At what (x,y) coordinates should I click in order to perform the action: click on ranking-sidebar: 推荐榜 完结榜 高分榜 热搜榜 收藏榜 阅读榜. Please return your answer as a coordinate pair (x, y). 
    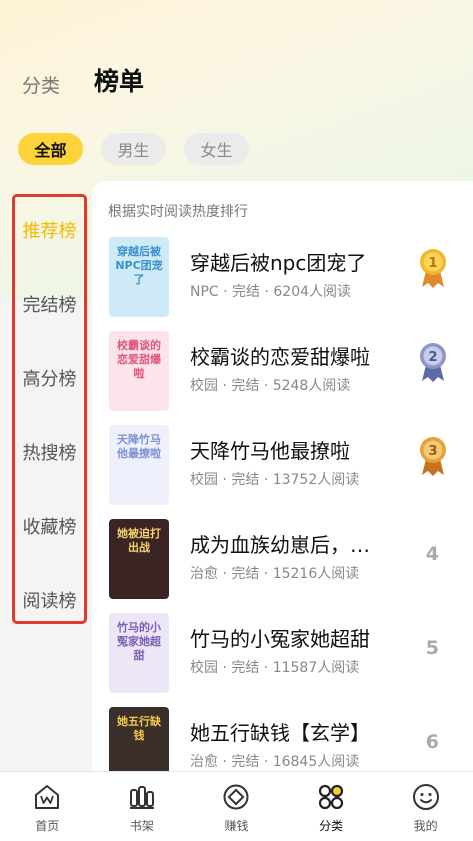
    Looking at the image, I should click on (49, 409).